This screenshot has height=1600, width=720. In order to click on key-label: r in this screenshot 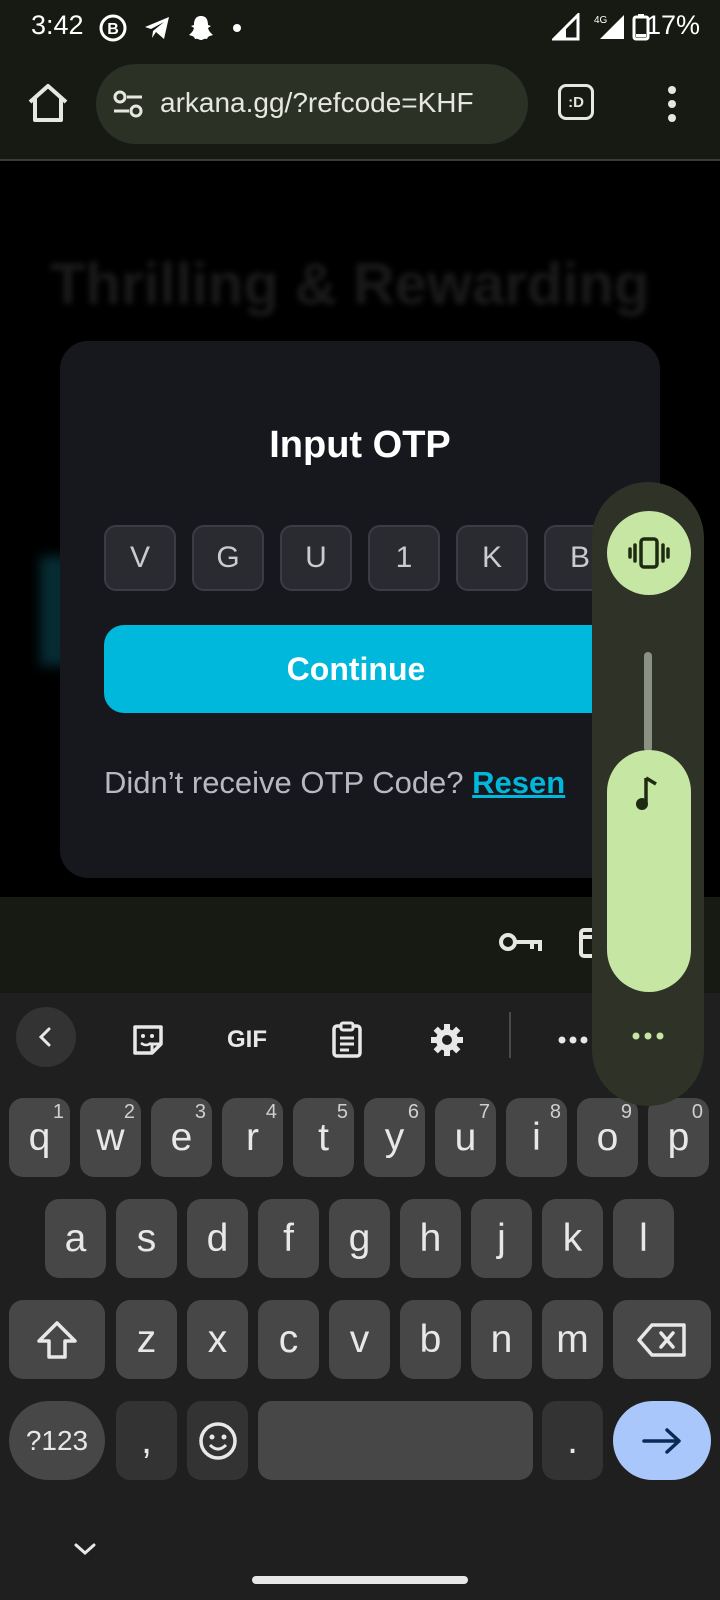, I will do `click(252, 1137)`.